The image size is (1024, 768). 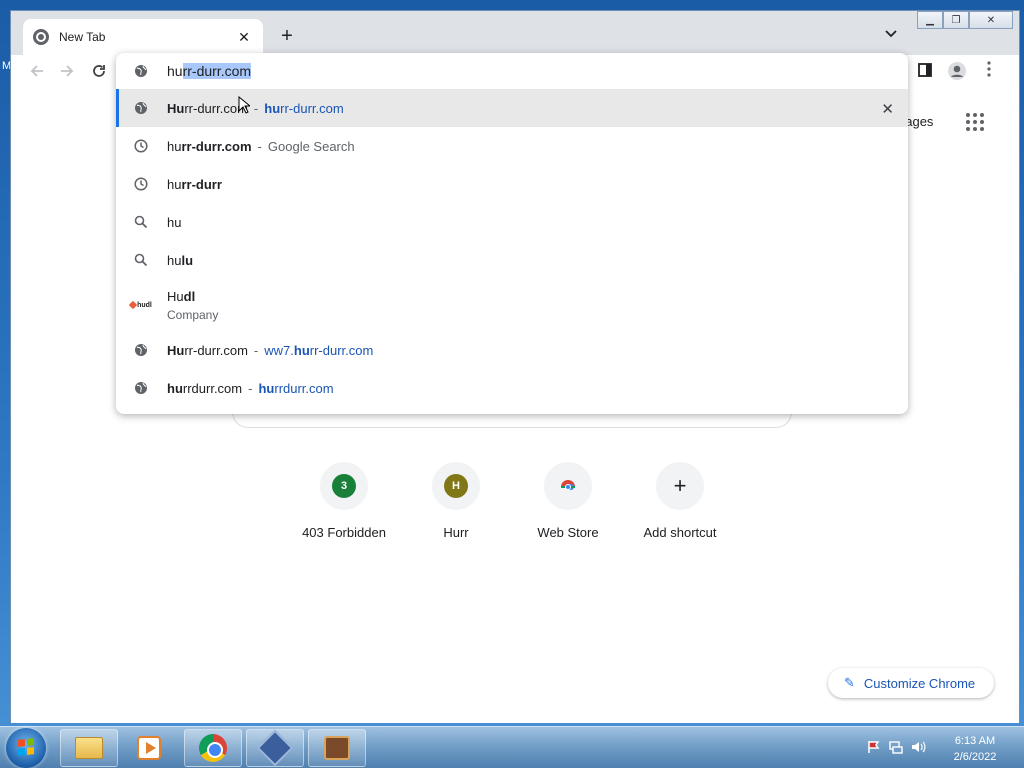 What do you see at coordinates (849, 682) in the screenshot?
I see `pencil-icon: ✎` at bounding box center [849, 682].